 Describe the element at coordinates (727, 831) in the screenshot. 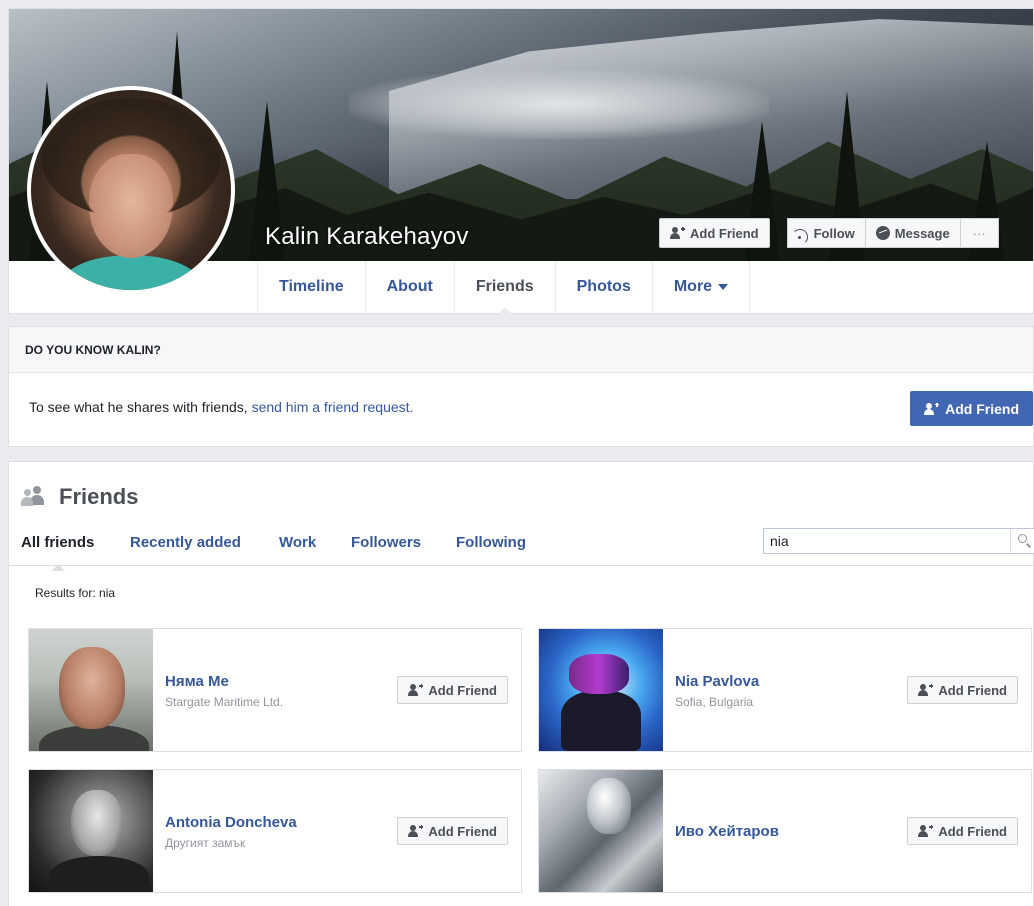

I see `friend-name: Иво Хейтаров` at that location.